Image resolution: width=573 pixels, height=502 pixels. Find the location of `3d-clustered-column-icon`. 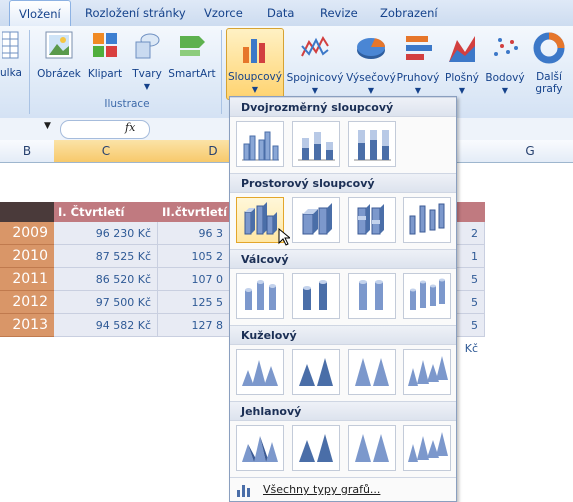

3d-clustered-column-icon is located at coordinates (260, 218).